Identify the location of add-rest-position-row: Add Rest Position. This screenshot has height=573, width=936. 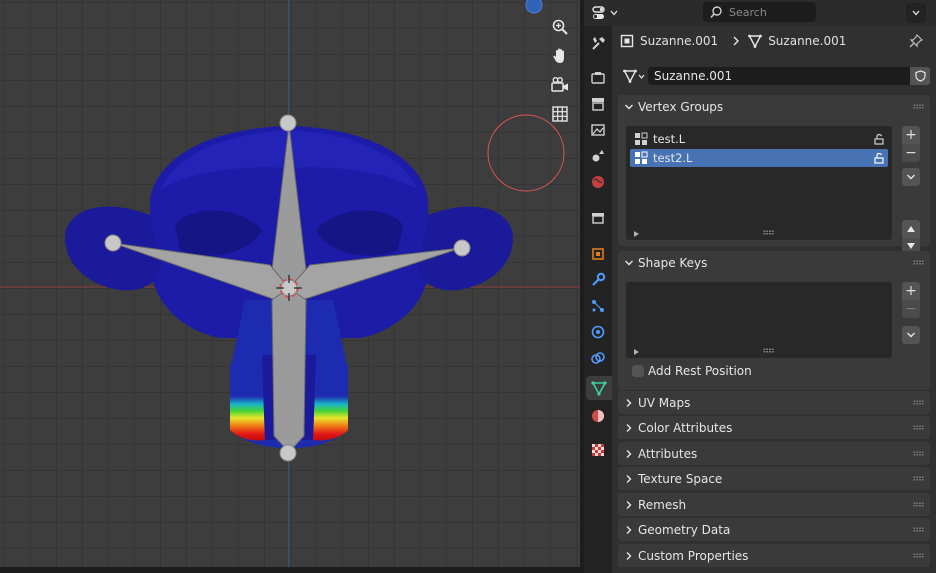
(692, 371).